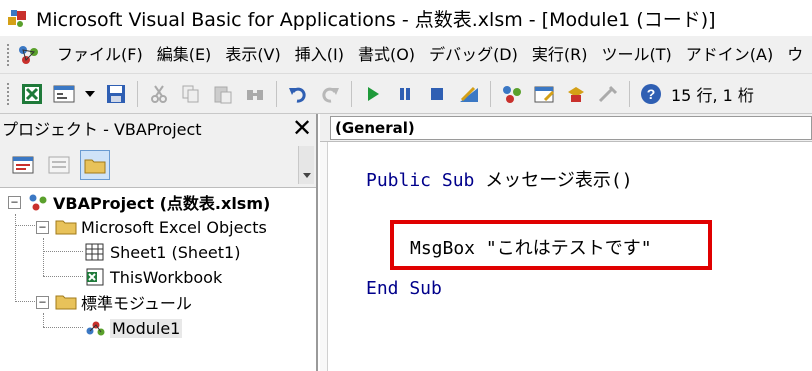 This screenshot has width=812, height=371. I want to click on code-sub-name: メッセージ表示(), so click(553, 180).